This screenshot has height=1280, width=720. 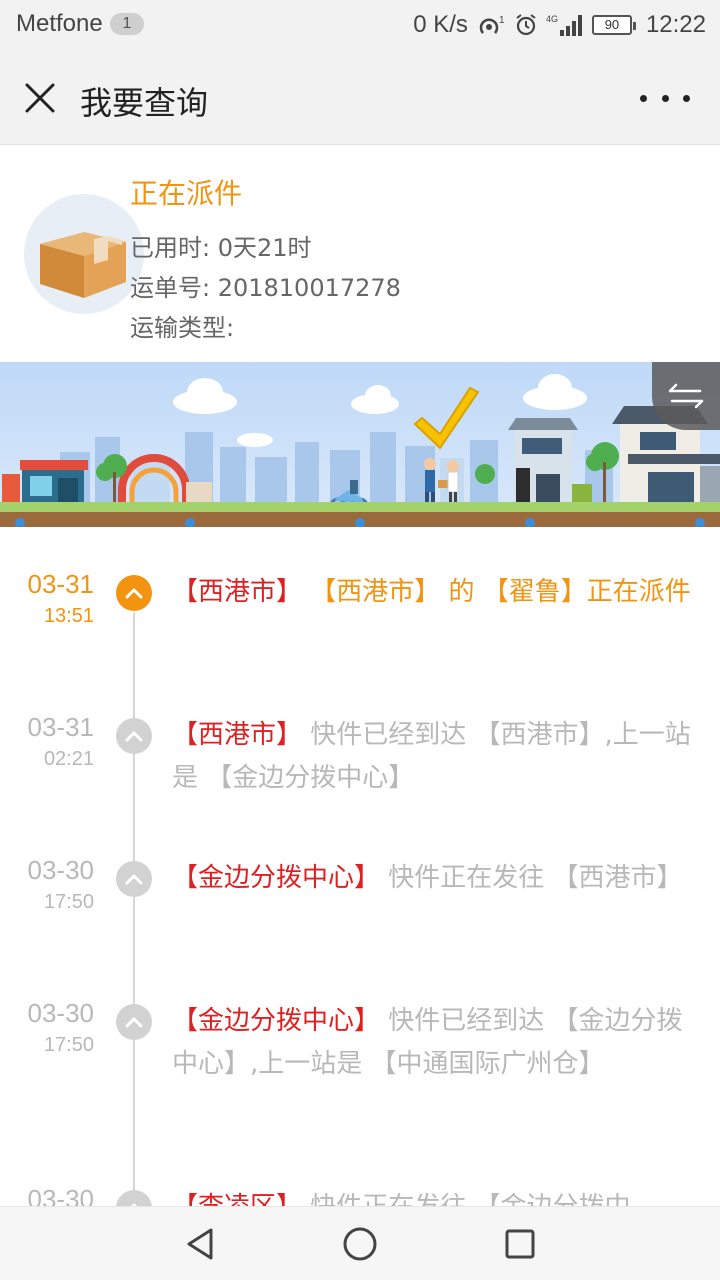 I want to click on more-button, so click(x=665, y=98).